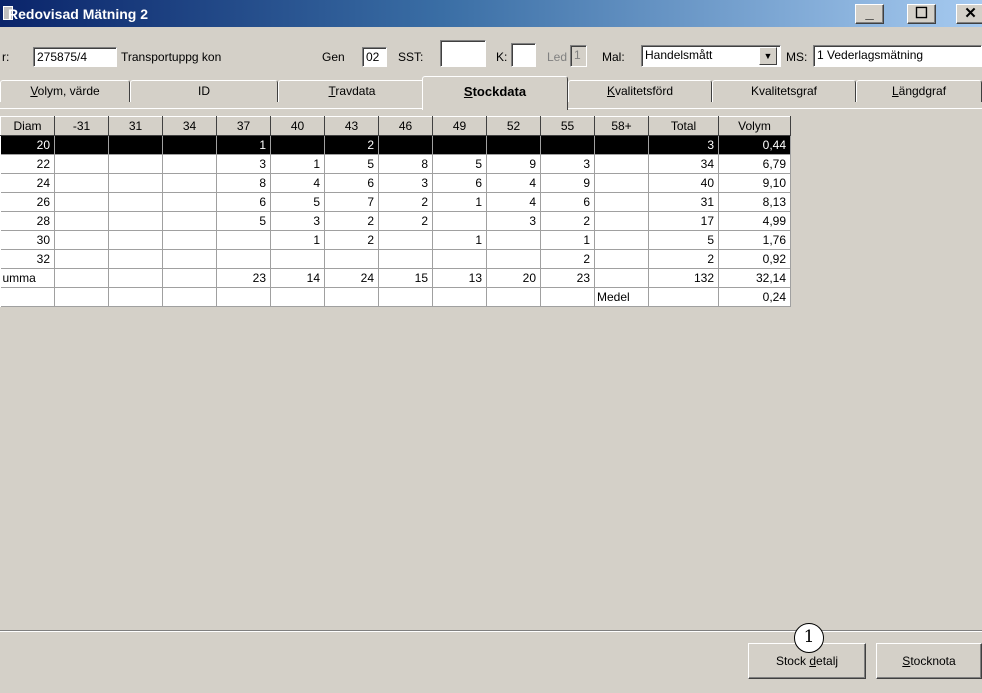 The image size is (982, 693). Describe the element at coordinates (578, 56) in the screenshot. I see `led-field: 1` at that location.